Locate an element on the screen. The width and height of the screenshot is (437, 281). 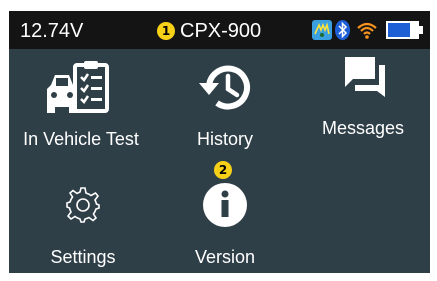
menu-item-version: Version is located at coordinates (224, 225).